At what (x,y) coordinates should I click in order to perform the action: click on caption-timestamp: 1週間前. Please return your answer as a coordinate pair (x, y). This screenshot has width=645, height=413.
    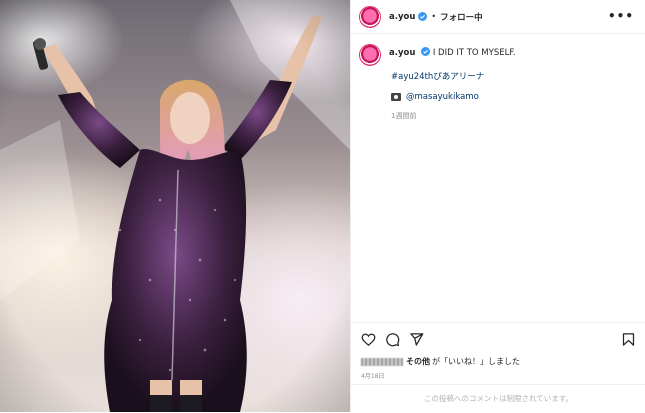
    Looking at the image, I should click on (403, 116).